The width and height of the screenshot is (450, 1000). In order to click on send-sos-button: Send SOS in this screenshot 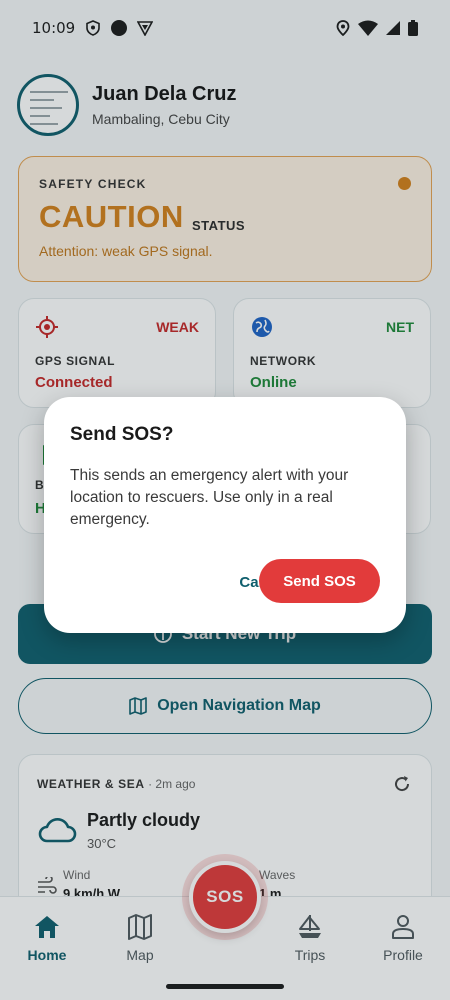, I will do `click(319, 581)`.